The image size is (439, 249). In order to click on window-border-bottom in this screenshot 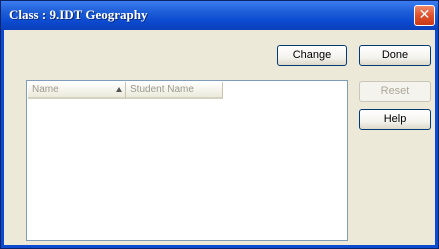, I will do `click(219, 246)`.